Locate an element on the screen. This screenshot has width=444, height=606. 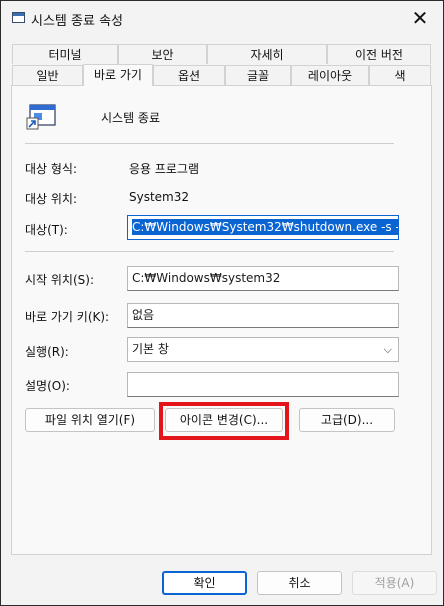
tab-options: 옵션 is located at coordinates (189, 75).